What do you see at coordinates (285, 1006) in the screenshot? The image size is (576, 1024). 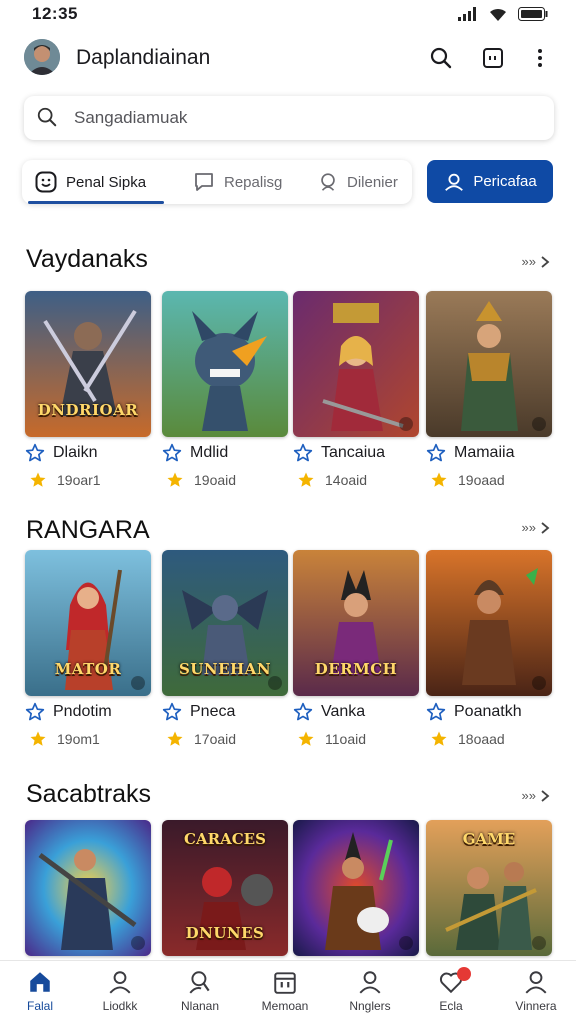 I see `nav-label: Memoan` at bounding box center [285, 1006].